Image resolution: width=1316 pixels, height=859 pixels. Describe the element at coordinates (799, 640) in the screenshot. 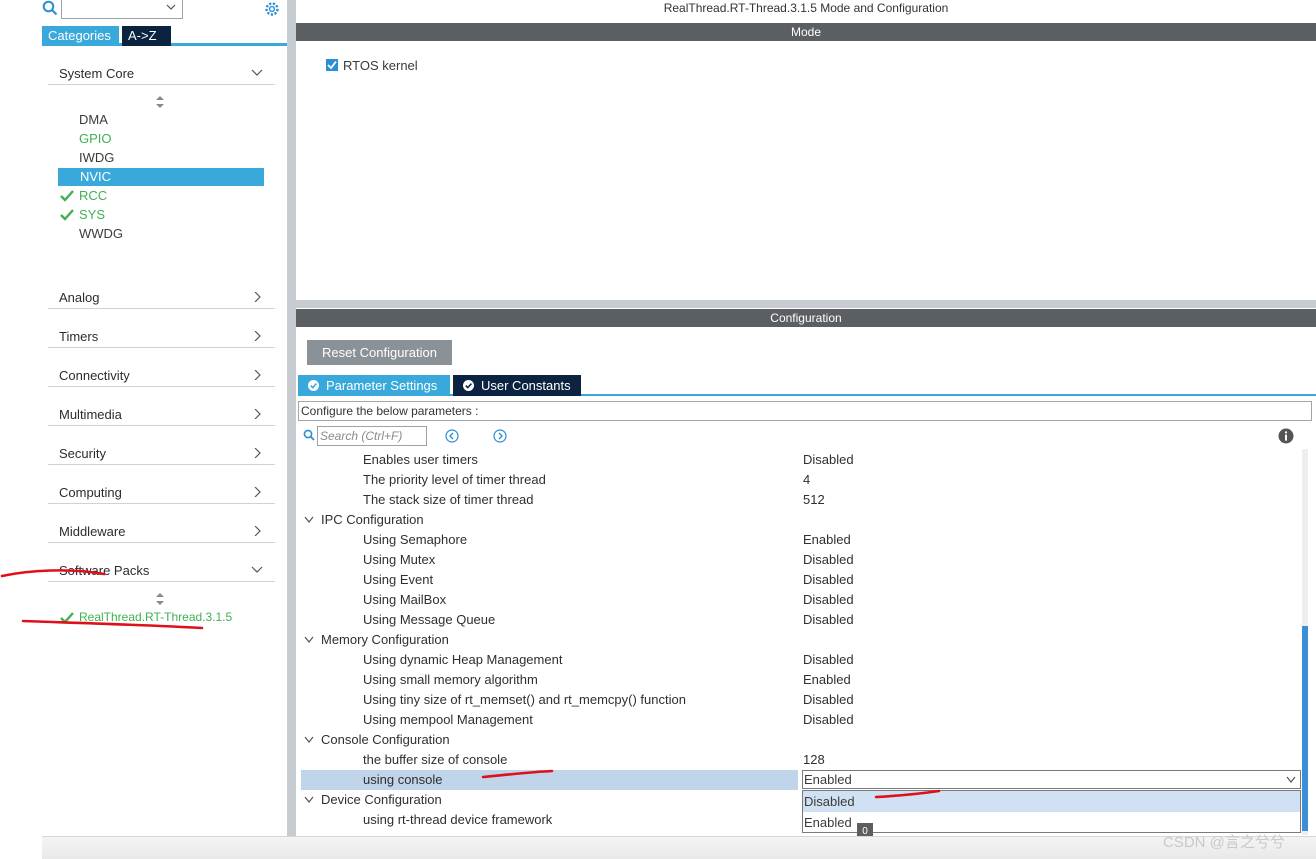

I see `section-row-memory: Memory Configuration` at that location.